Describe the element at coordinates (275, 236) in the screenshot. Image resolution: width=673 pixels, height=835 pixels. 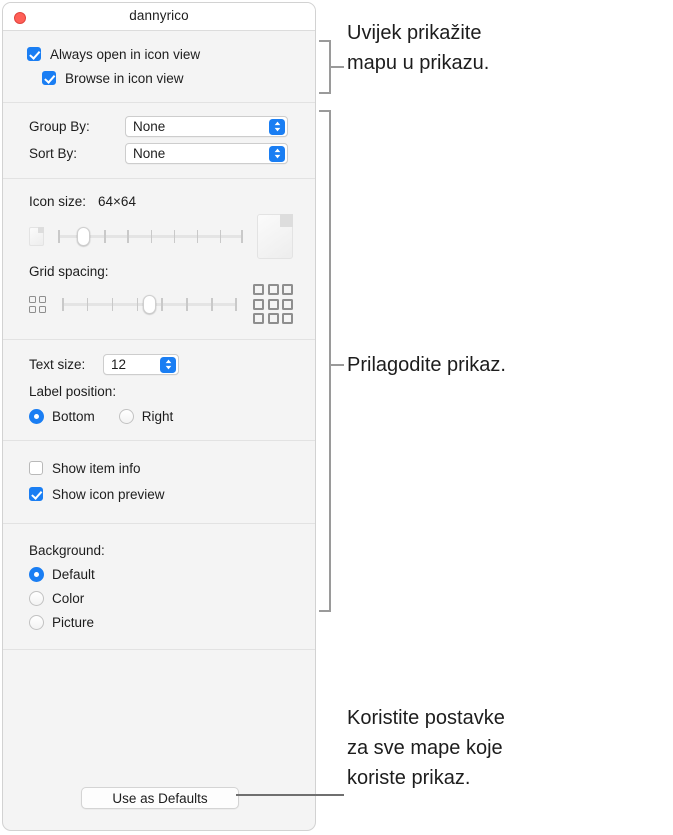
I see `large-document-icon` at that location.